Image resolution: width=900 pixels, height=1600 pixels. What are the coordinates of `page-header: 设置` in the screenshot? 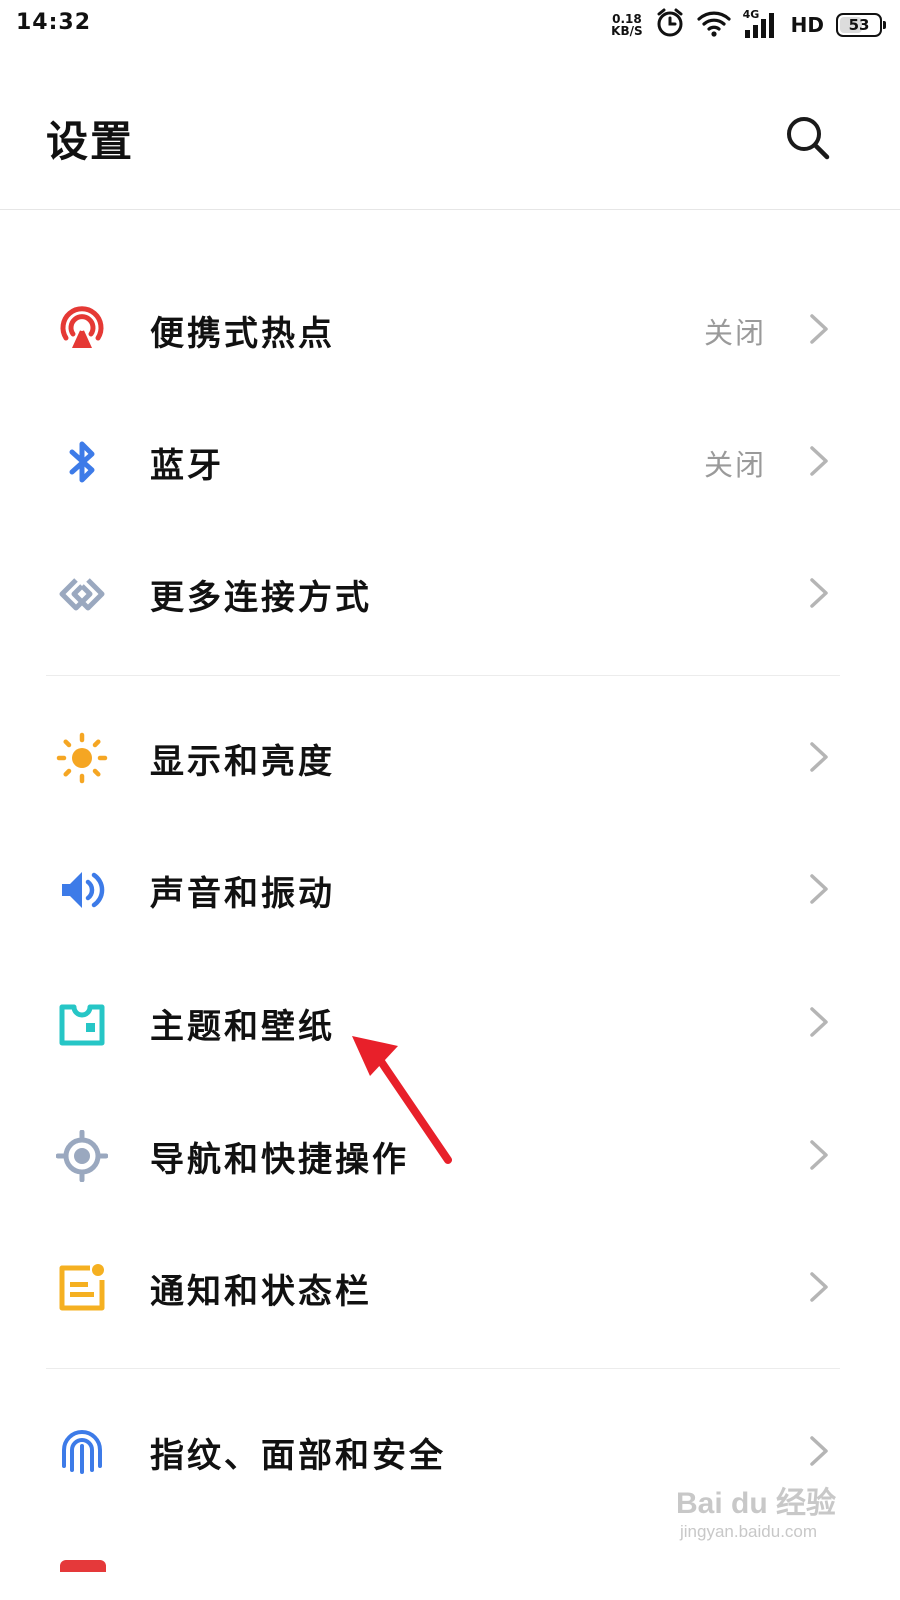 It's located at (450, 130).